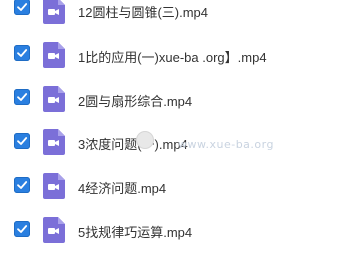 The width and height of the screenshot is (340, 254). I want to click on watermark: www.xue-ba.org, so click(226, 144).